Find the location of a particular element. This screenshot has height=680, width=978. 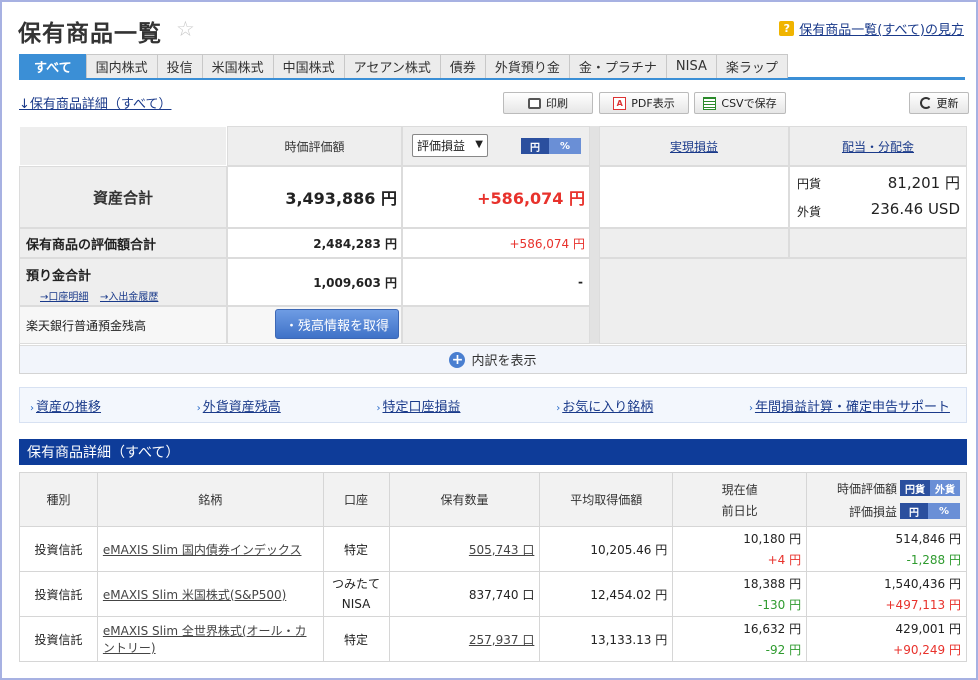

tab-gold-platinum: 金・プラチナ is located at coordinates (617, 66).